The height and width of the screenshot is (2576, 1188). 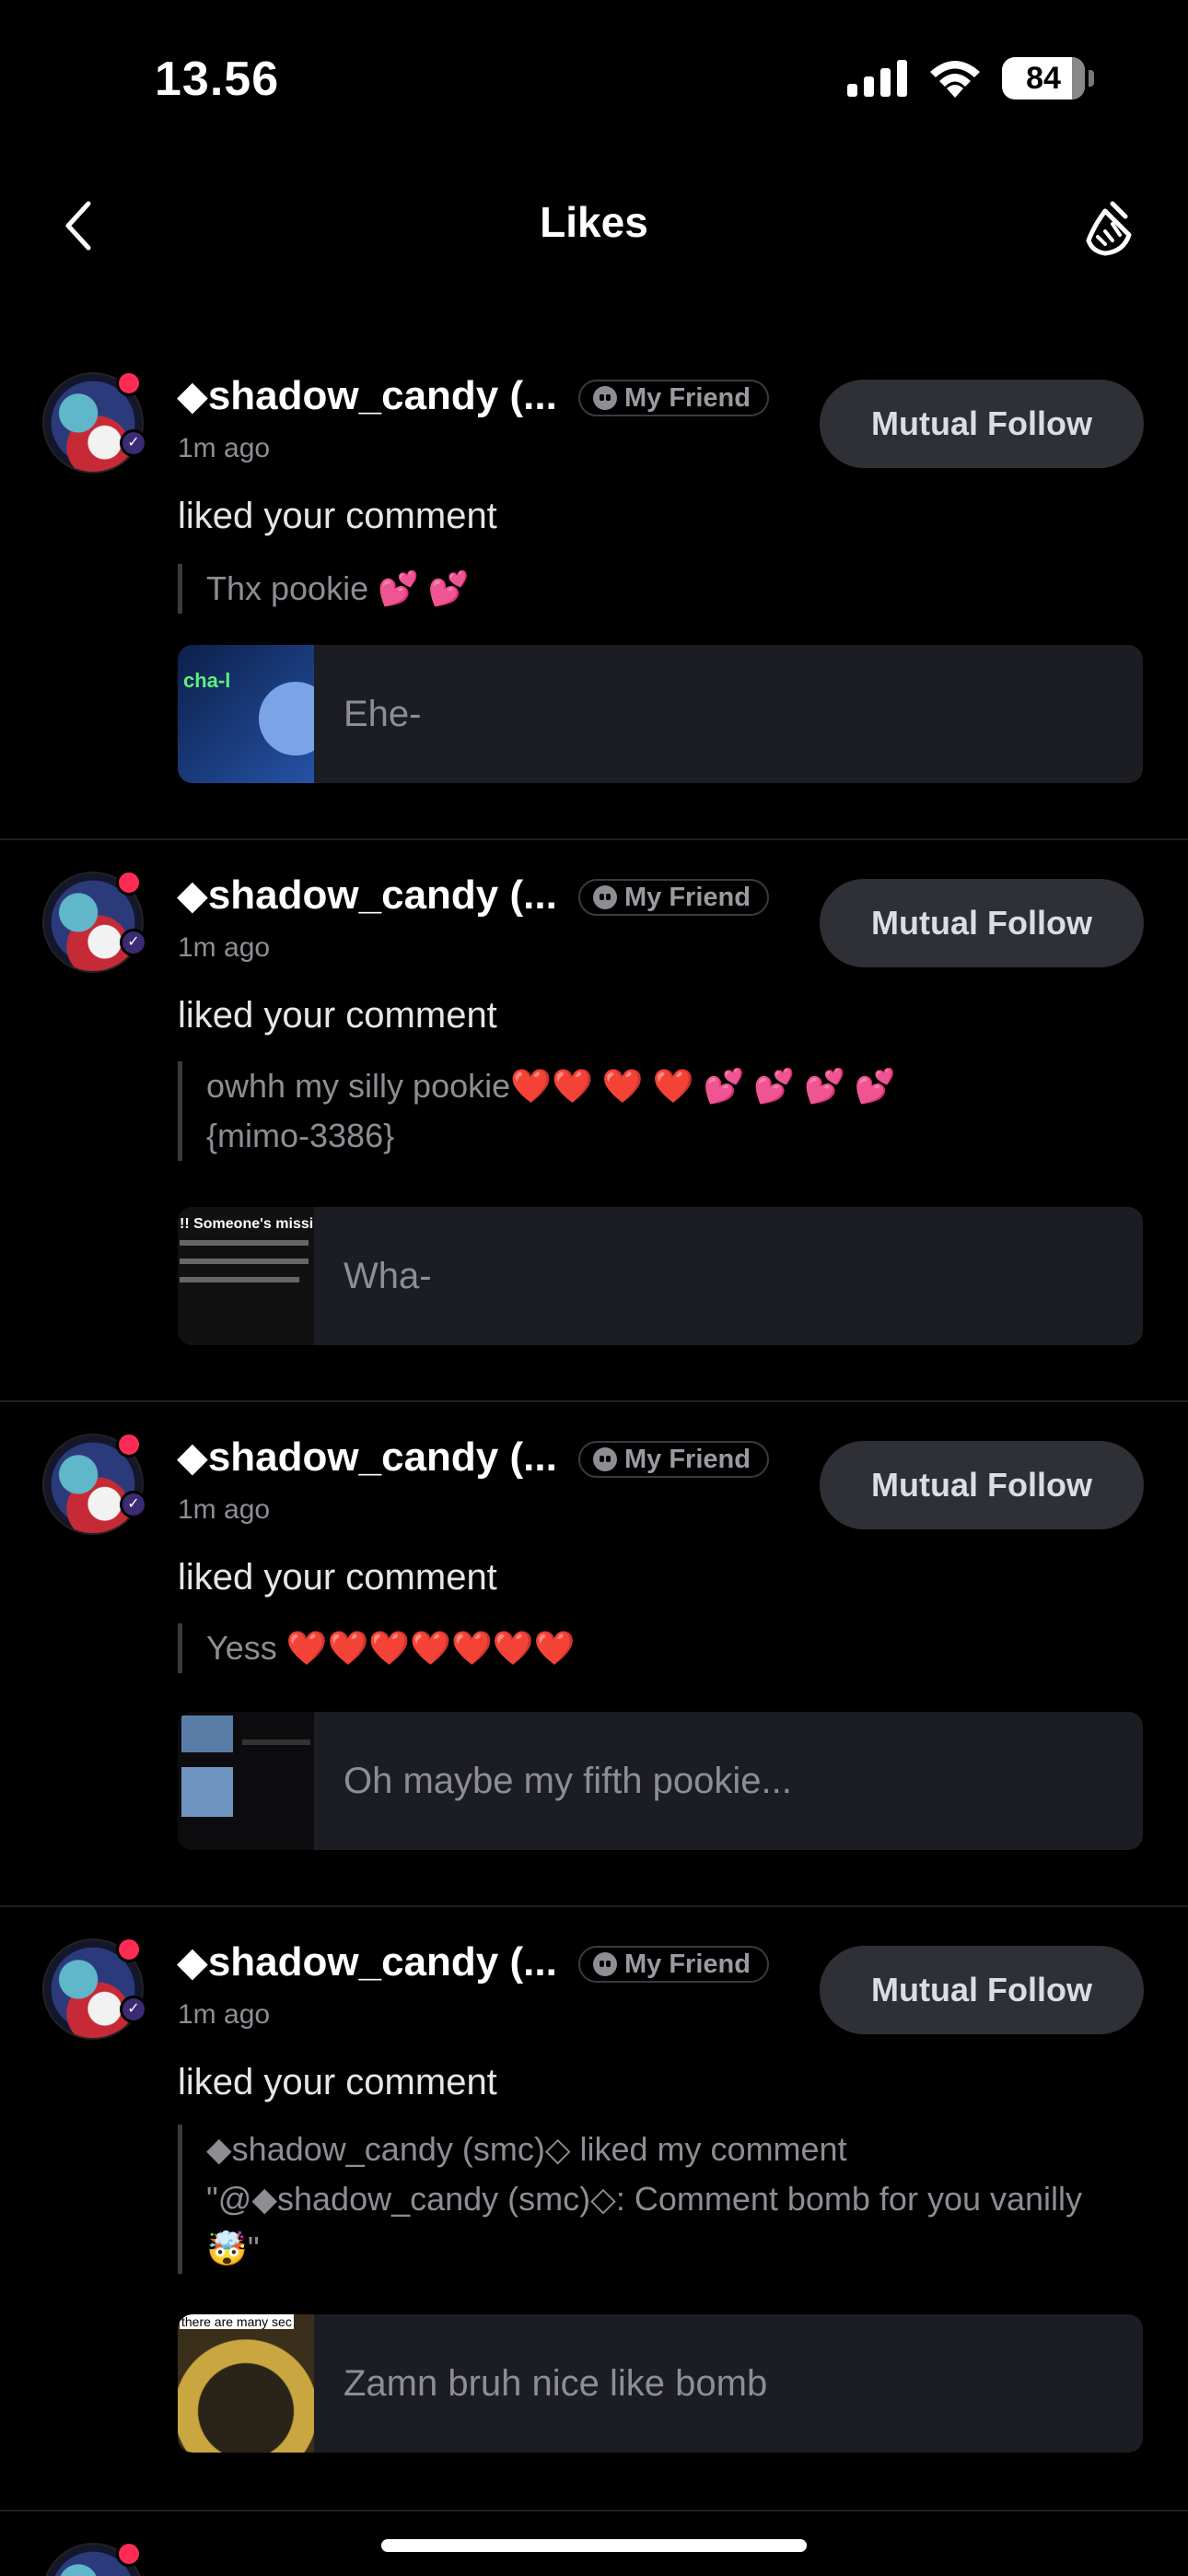 I want to click on thumb-text: cha-l, so click(x=207, y=680).